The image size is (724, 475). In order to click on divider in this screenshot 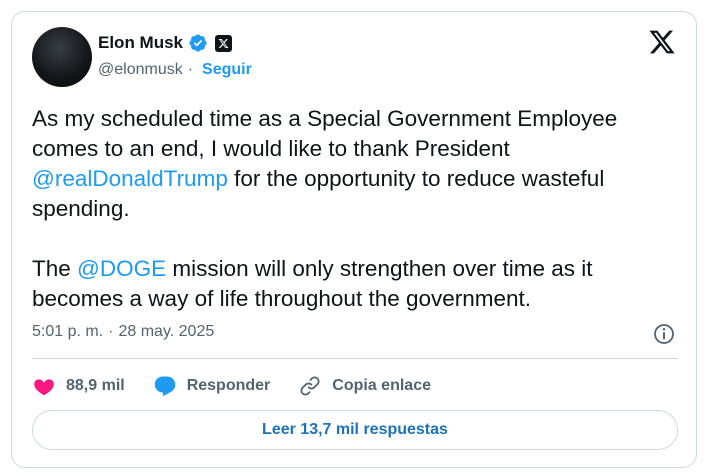, I will do `click(355, 358)`.